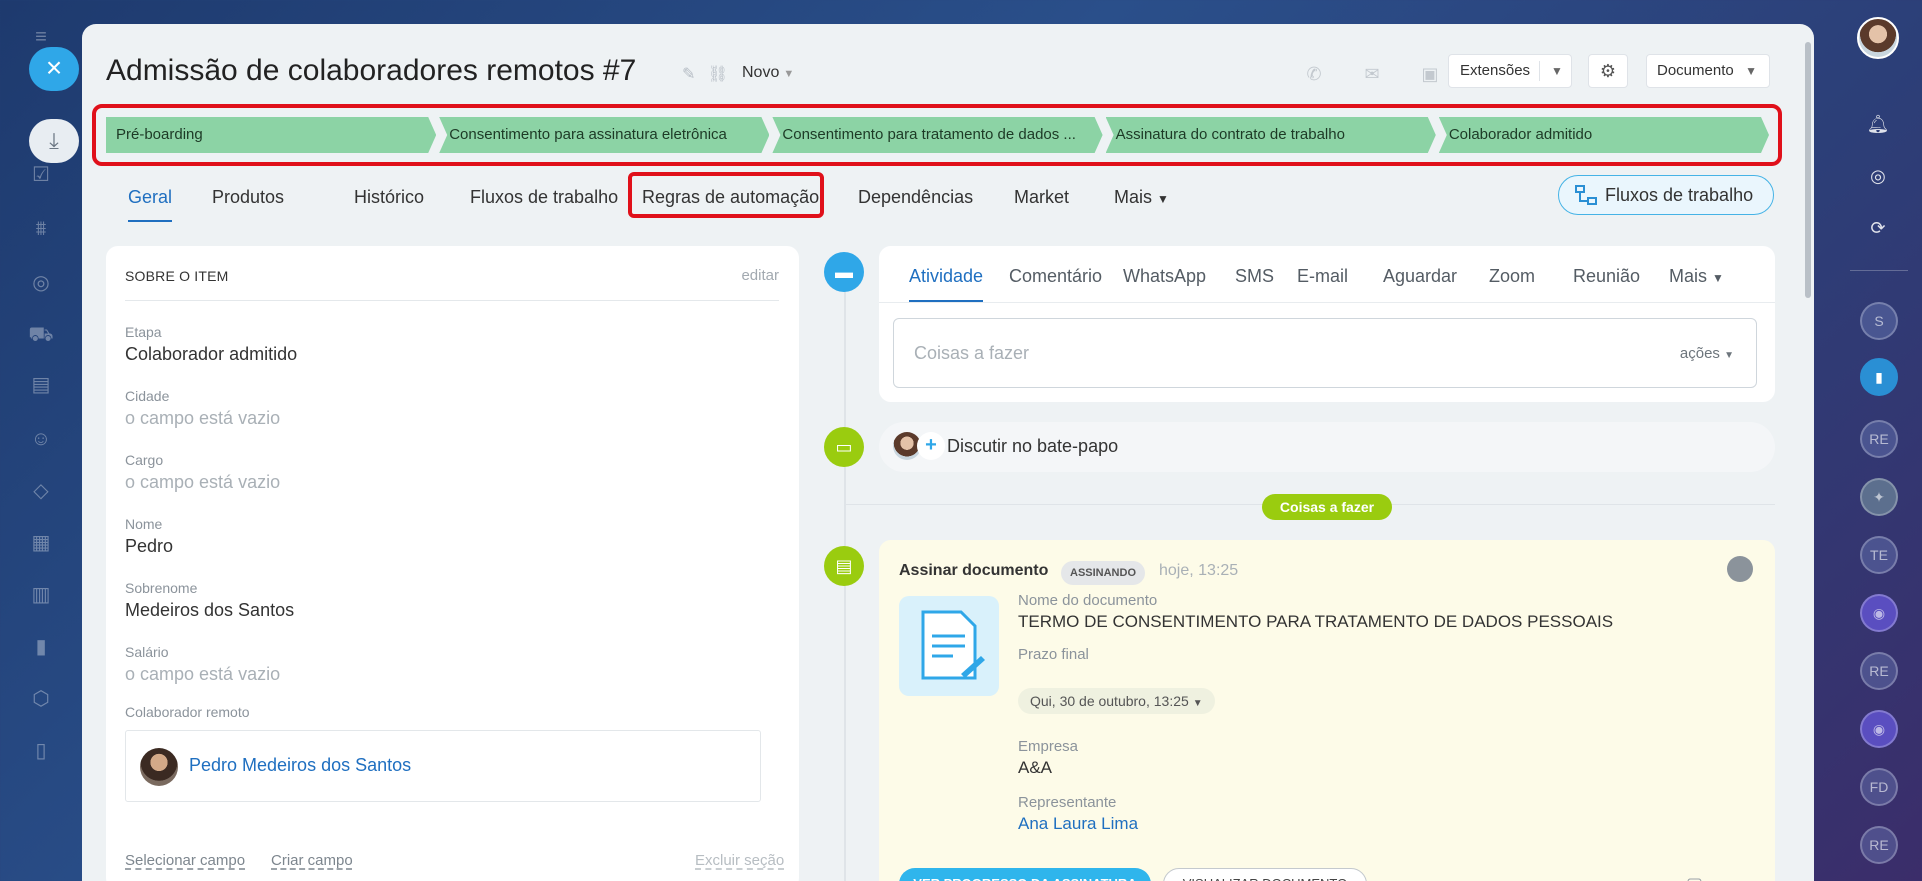 This screenshot has height=881, width=1922. What do you see at coordinates (41, 699) in the screenshot?
I see `settings-icon: ⬡` at bounding box center [41, 699].